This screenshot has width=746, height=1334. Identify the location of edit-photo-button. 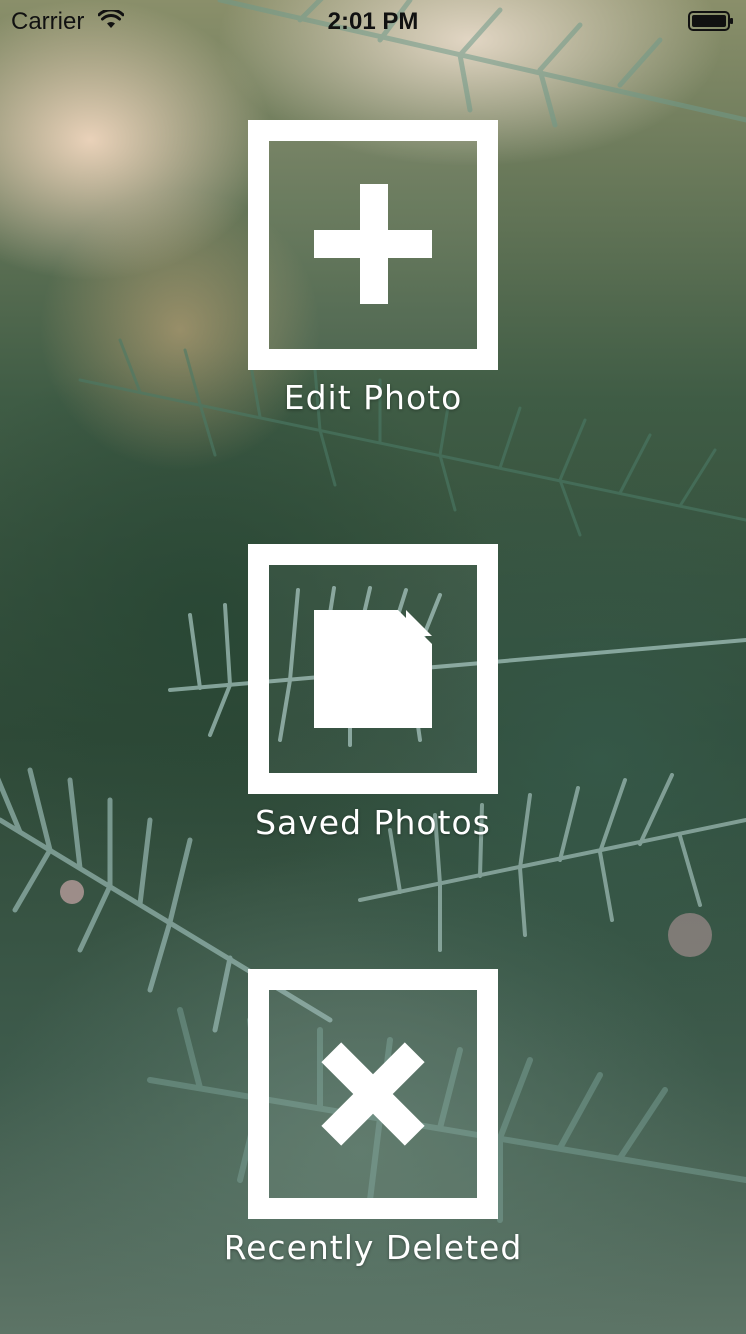
(373, 245).